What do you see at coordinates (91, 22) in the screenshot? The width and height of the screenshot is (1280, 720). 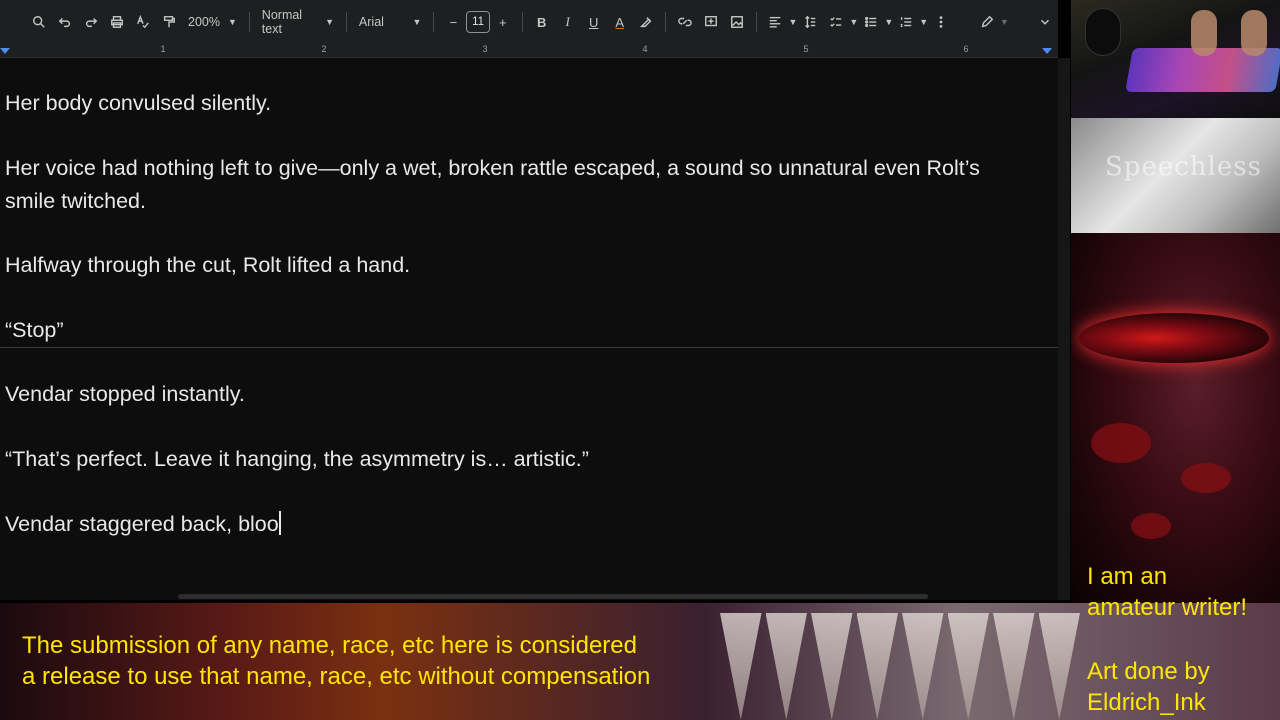 I see `redo-icon` at bounding box center [91, 22].